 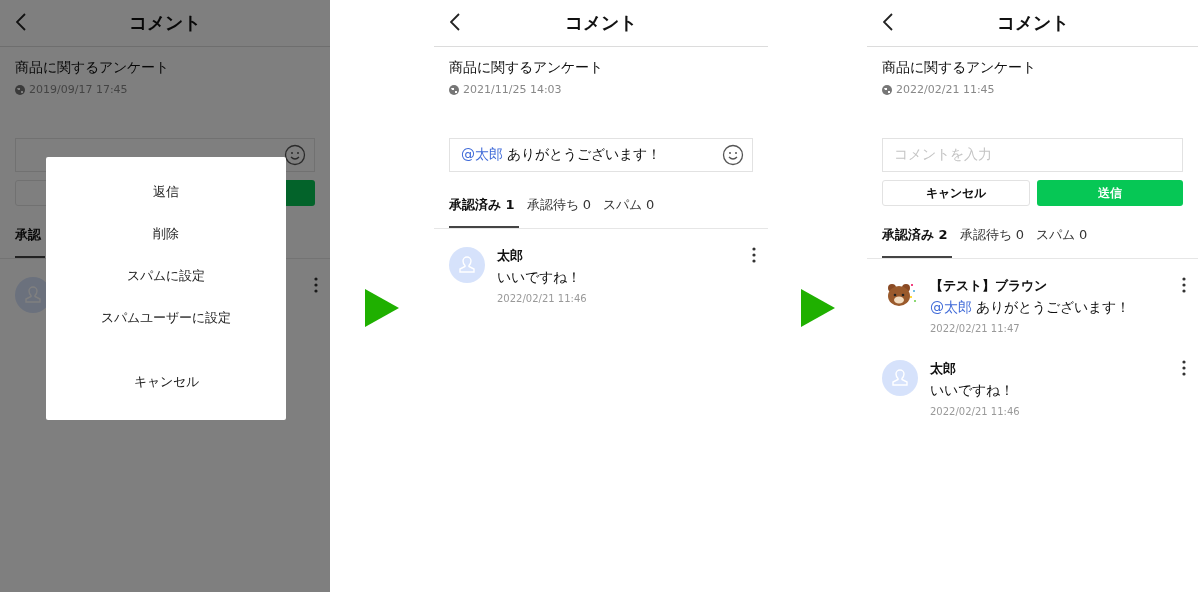 I want to click on comment-input-field: @太郎 ありがとうございます！, so click(x=601, y=155).